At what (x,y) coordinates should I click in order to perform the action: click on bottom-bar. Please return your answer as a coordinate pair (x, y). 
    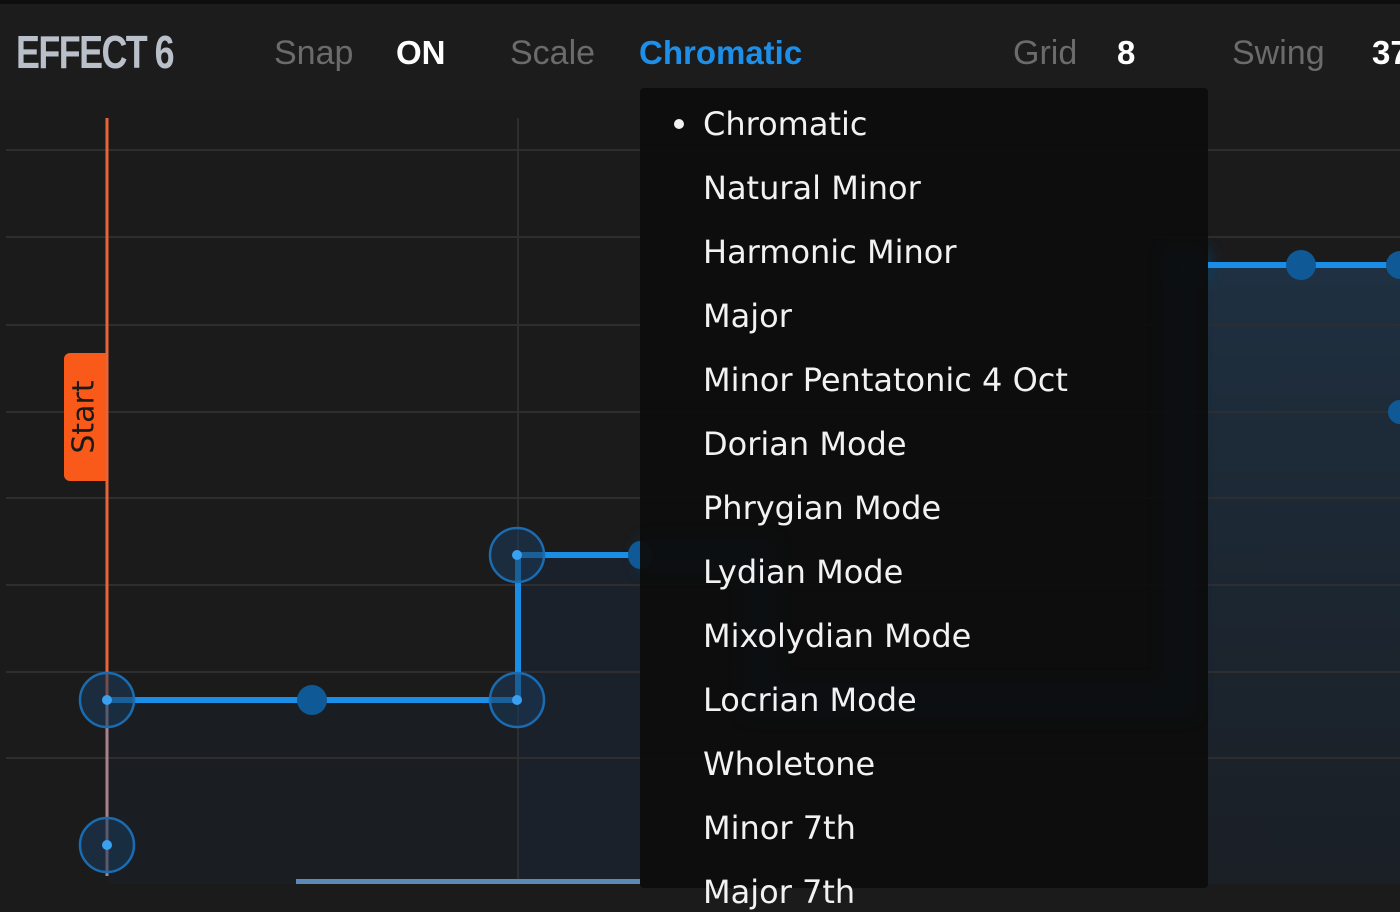
    Looking at the image, I should click on (468, 881).